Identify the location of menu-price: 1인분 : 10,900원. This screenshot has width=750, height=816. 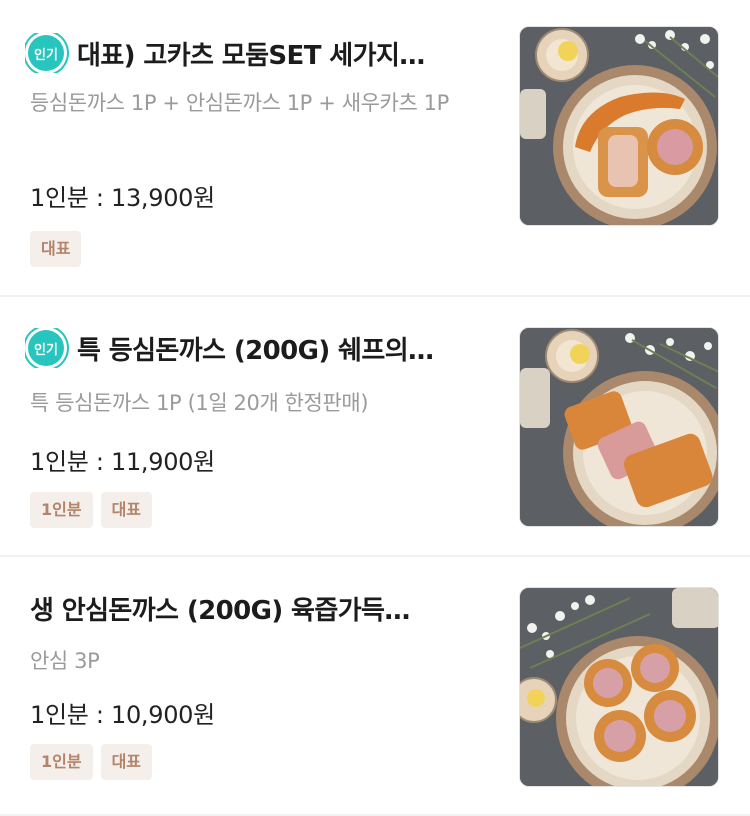
(122, 715).